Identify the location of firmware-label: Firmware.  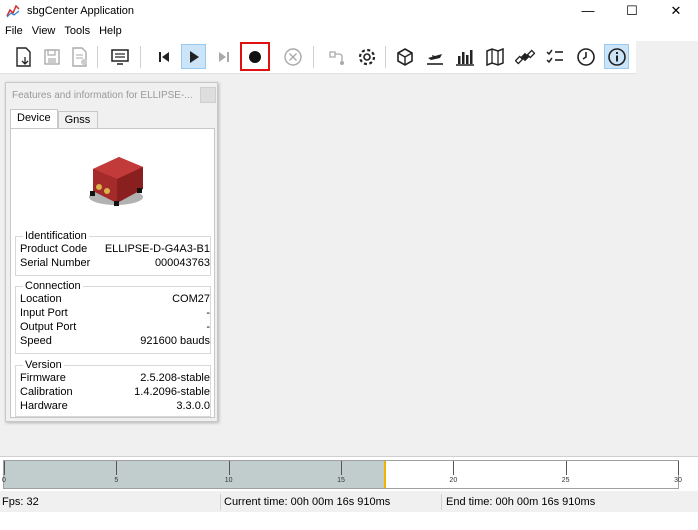
(43, 378).